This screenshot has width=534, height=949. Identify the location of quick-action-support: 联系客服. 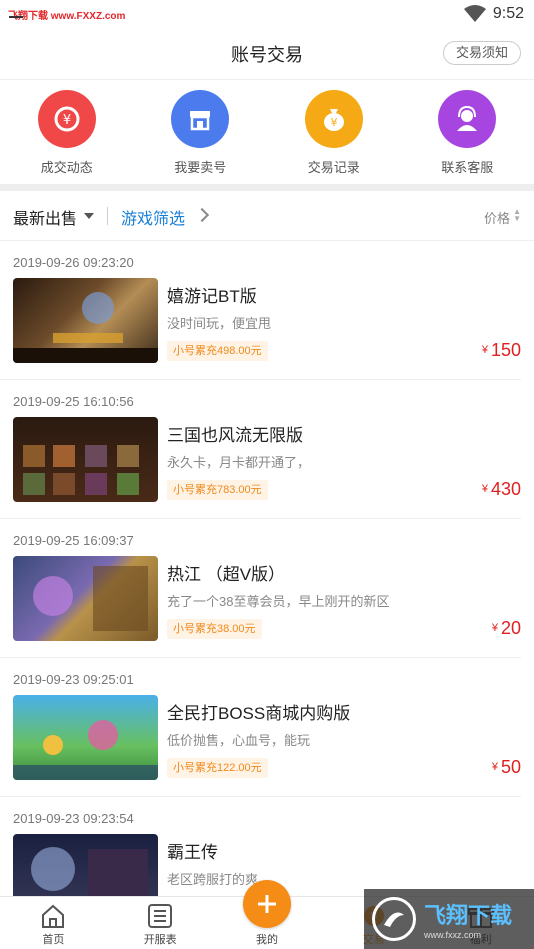
(467, 137).